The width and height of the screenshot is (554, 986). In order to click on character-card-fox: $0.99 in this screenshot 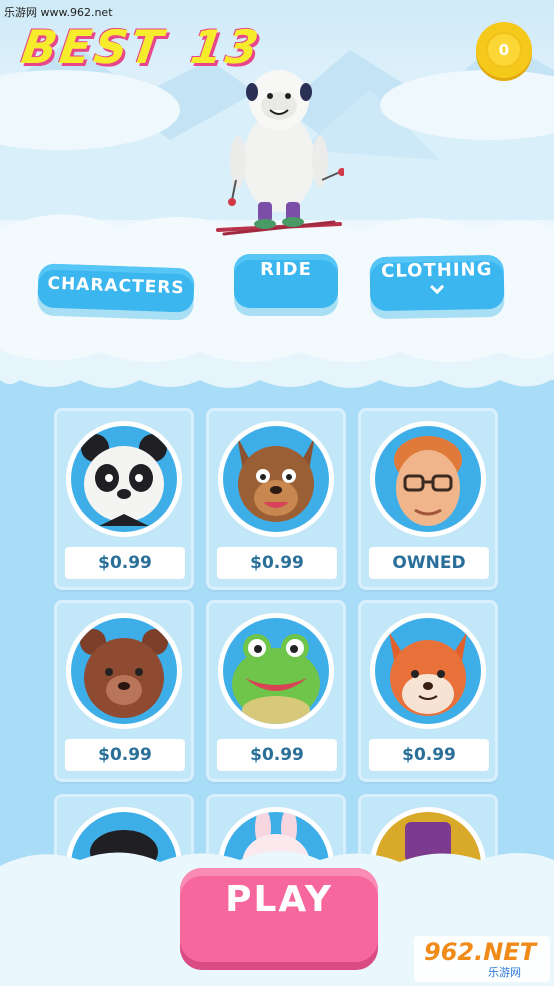, I will do `click(428, 691)`.